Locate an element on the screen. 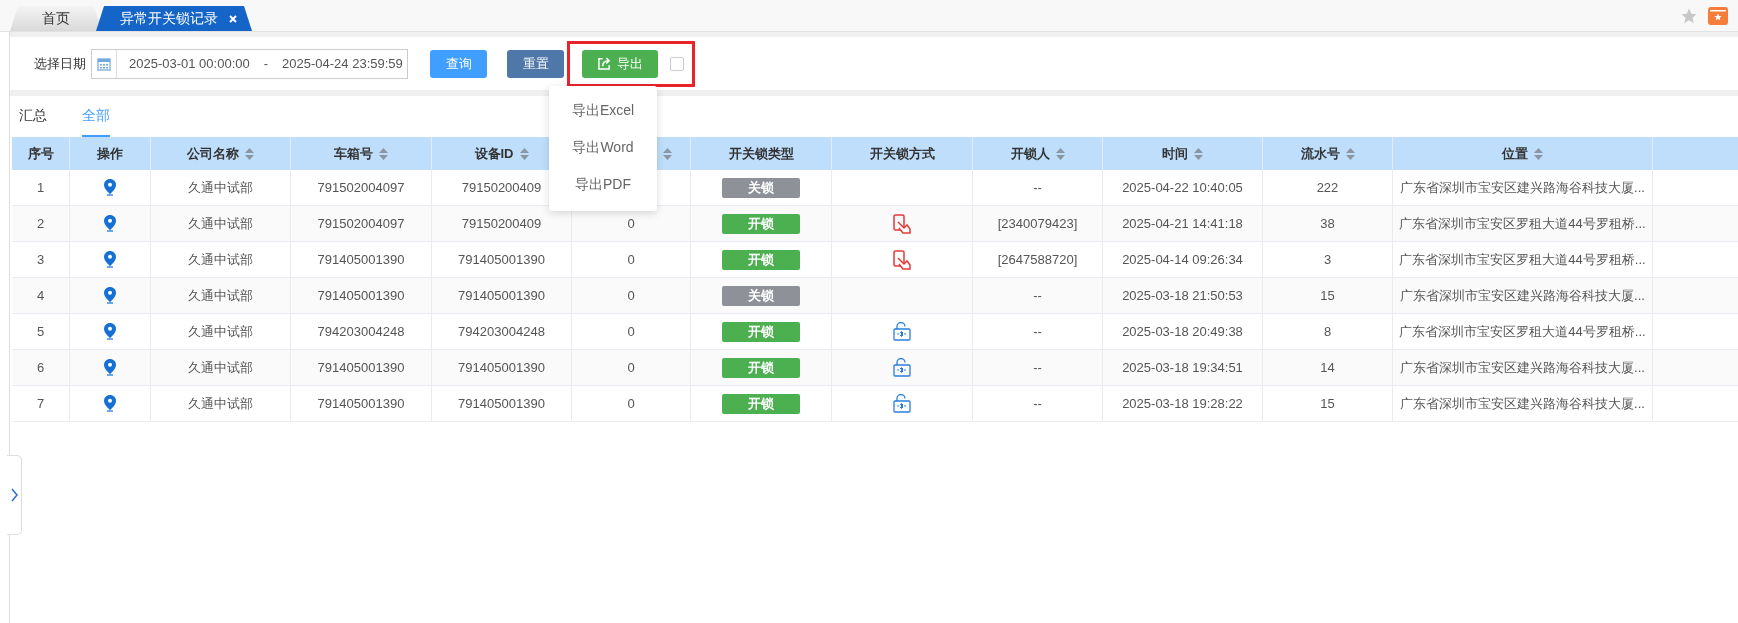  table-cell: 6 is located at coordinates (40, 367).